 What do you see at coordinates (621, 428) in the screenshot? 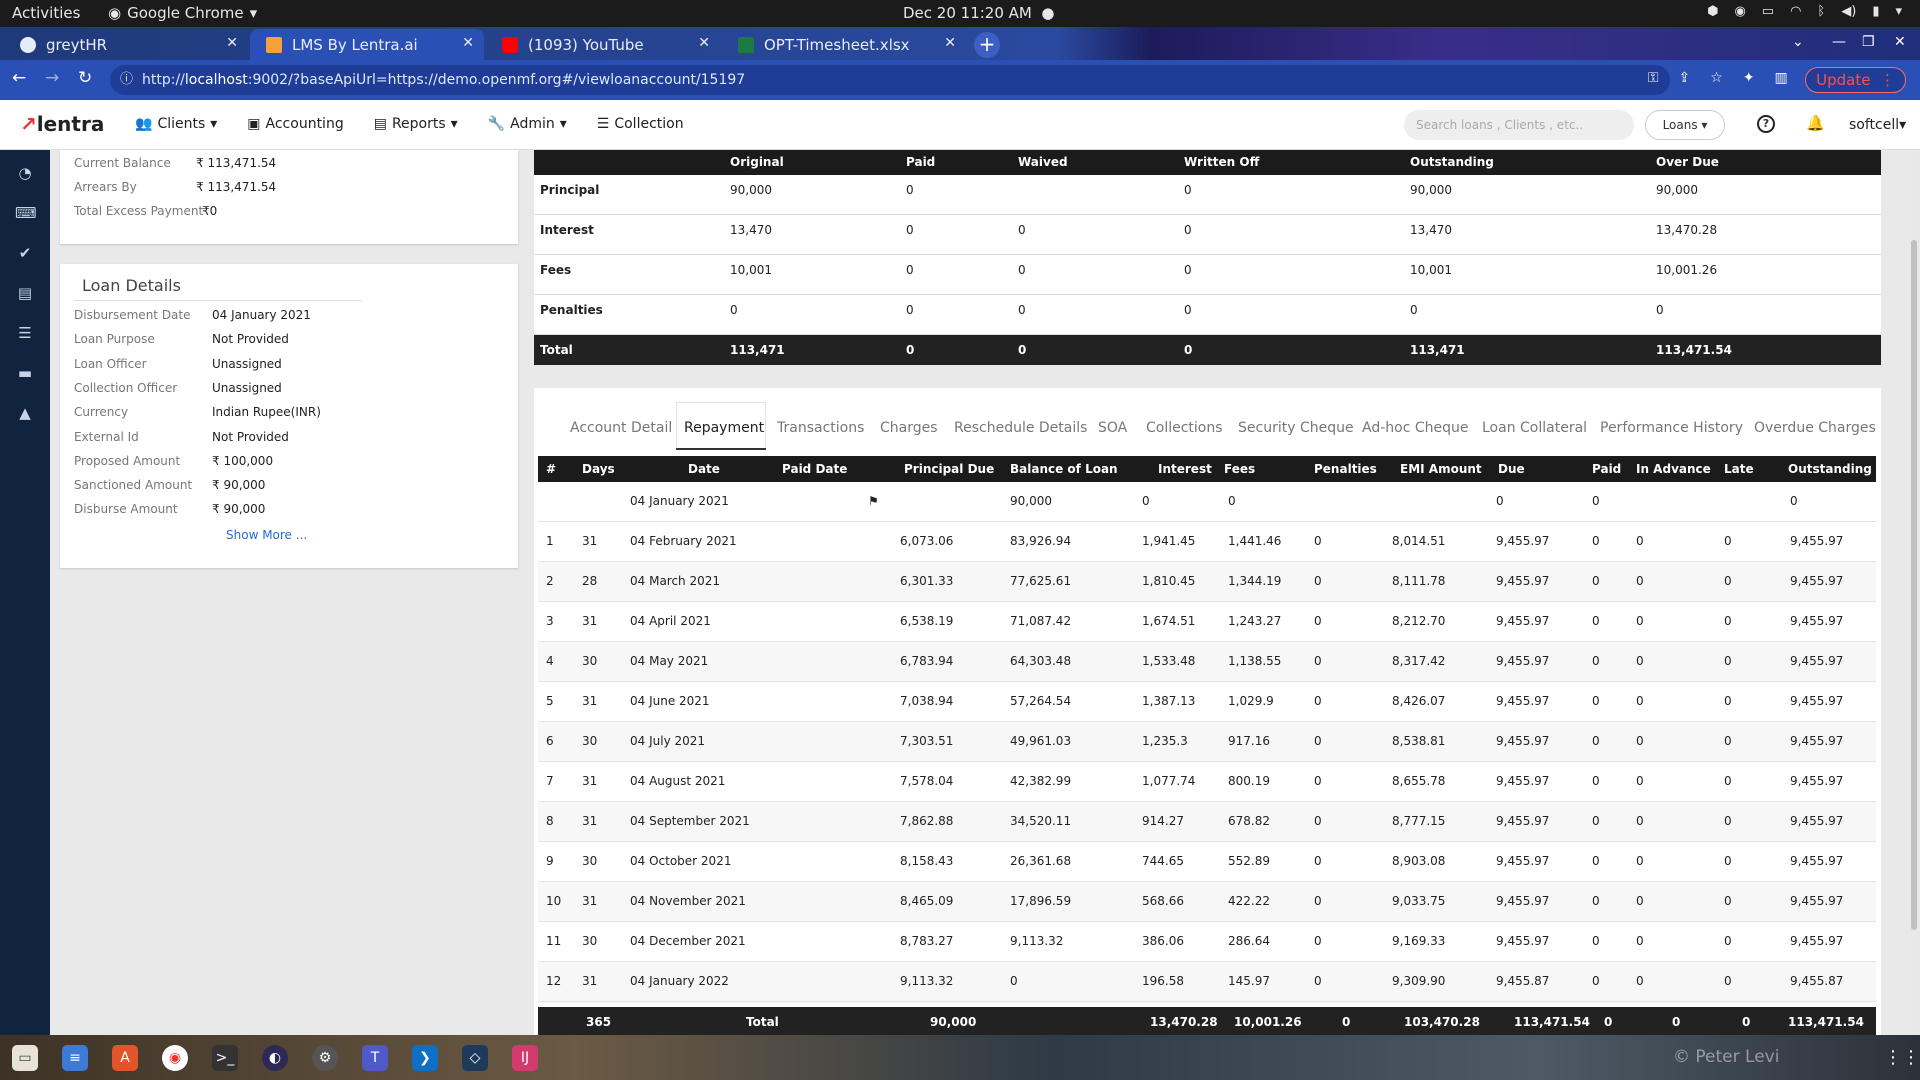
I see `tab-account-detail: Account Detail` at bounding box center [621, 428].